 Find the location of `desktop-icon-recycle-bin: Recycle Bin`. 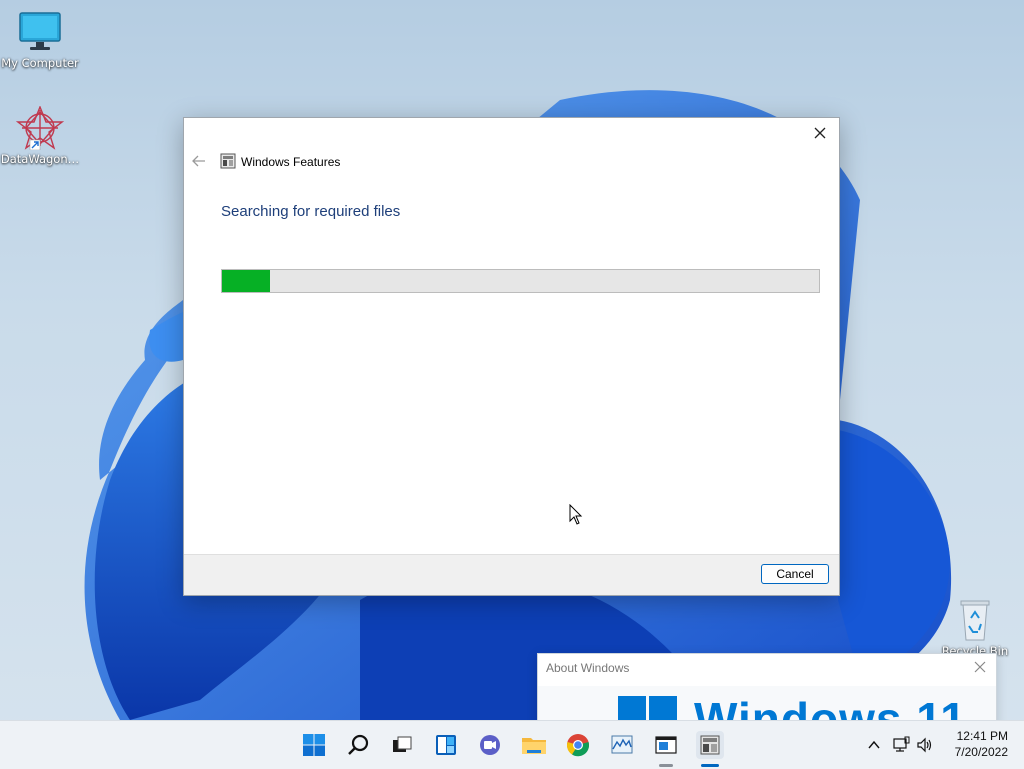

desktop-icon-recycle-bin: Recycle Bin is located at coordinates (975, 628).